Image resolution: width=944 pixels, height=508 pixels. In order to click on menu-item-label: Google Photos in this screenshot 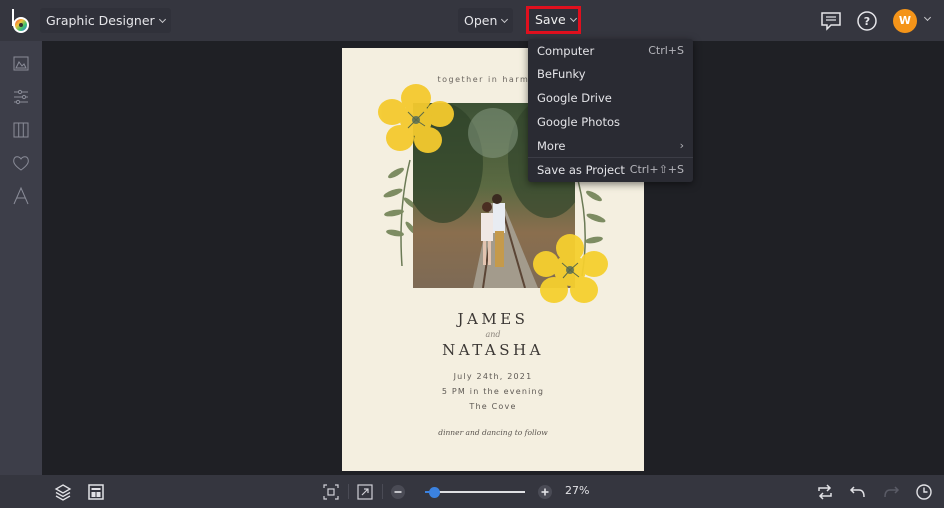, I will do `click(579, 122)`.